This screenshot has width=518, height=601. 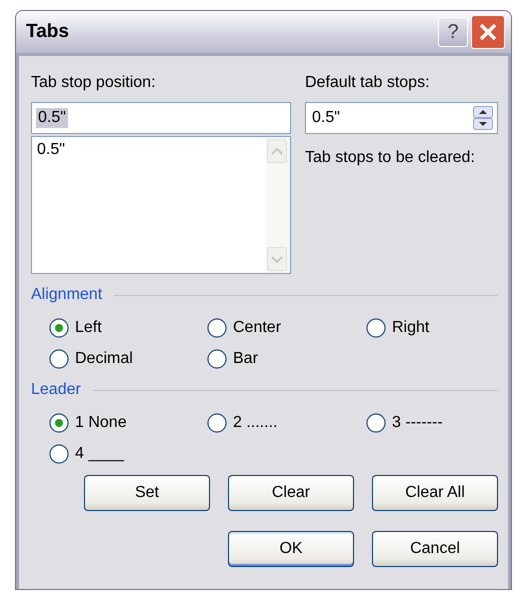 What do you see at coordinates (453, 32) in the screenshot?
I see `help-button: ?` at bounding box center [453, 32].